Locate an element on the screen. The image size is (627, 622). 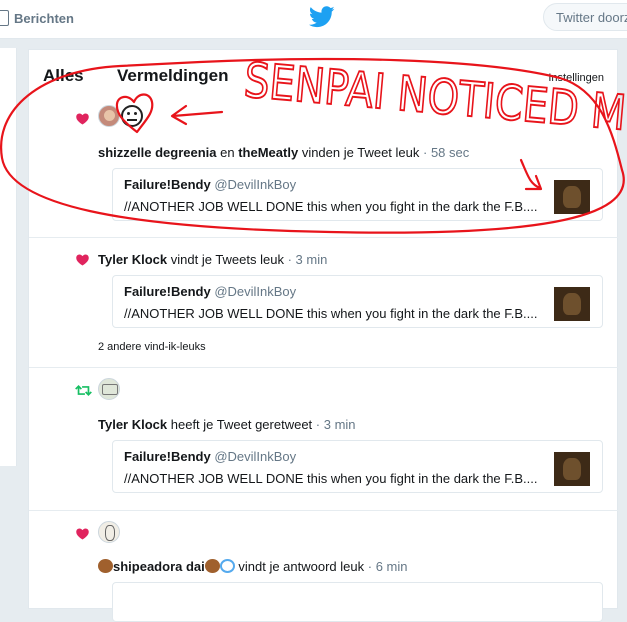
quoted-tweet is located at coordinates (357, 602).